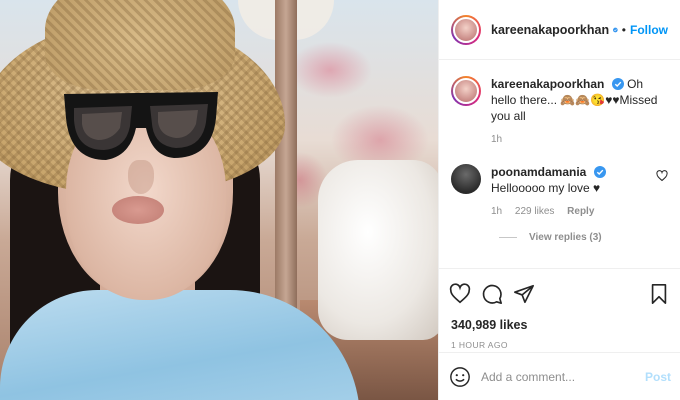 Image resolution: width=680 pixels, height=400 pixels. I want to click on caption-username: kareenakapoorkhan, so click(547, 84).